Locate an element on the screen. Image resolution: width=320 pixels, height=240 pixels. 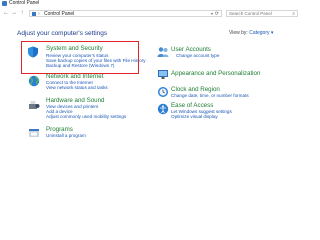
search-icon: ⌕ is located at coordinates (293, 14).